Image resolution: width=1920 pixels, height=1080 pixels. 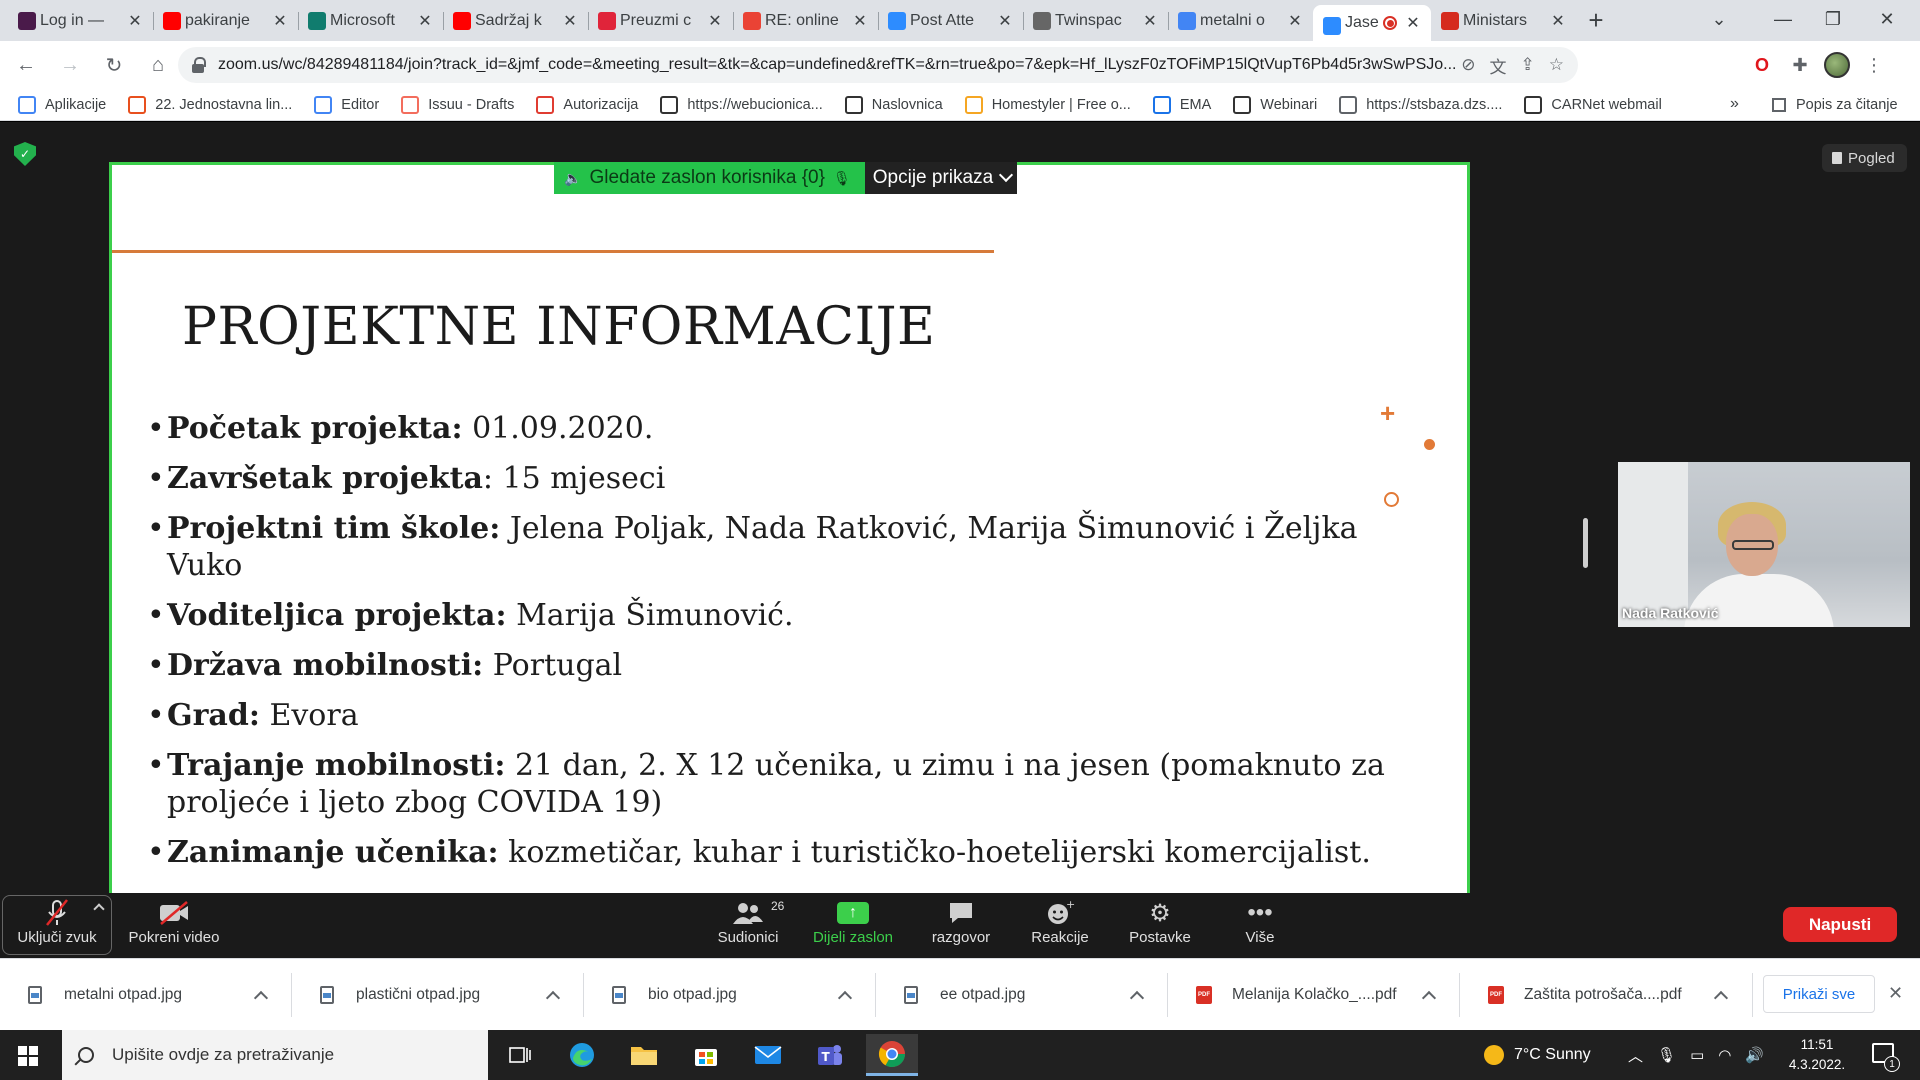 I want to click on task-view-icon, so click(x=520, y=1055).